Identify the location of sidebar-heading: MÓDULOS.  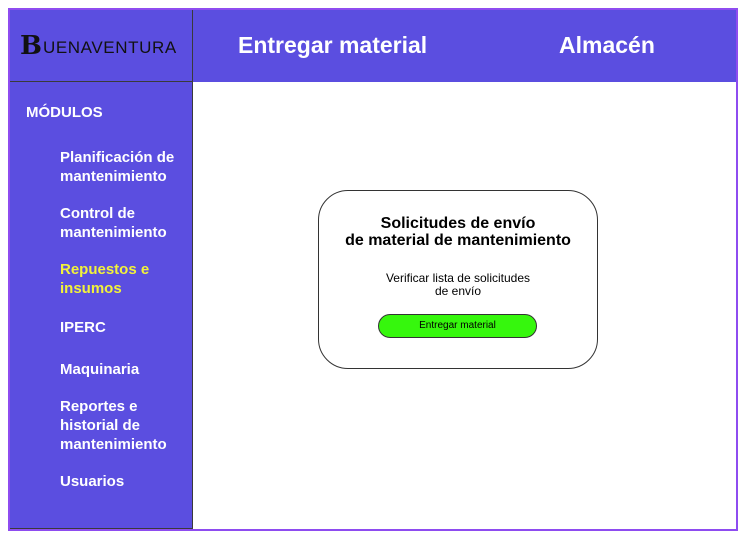
(64, 112).